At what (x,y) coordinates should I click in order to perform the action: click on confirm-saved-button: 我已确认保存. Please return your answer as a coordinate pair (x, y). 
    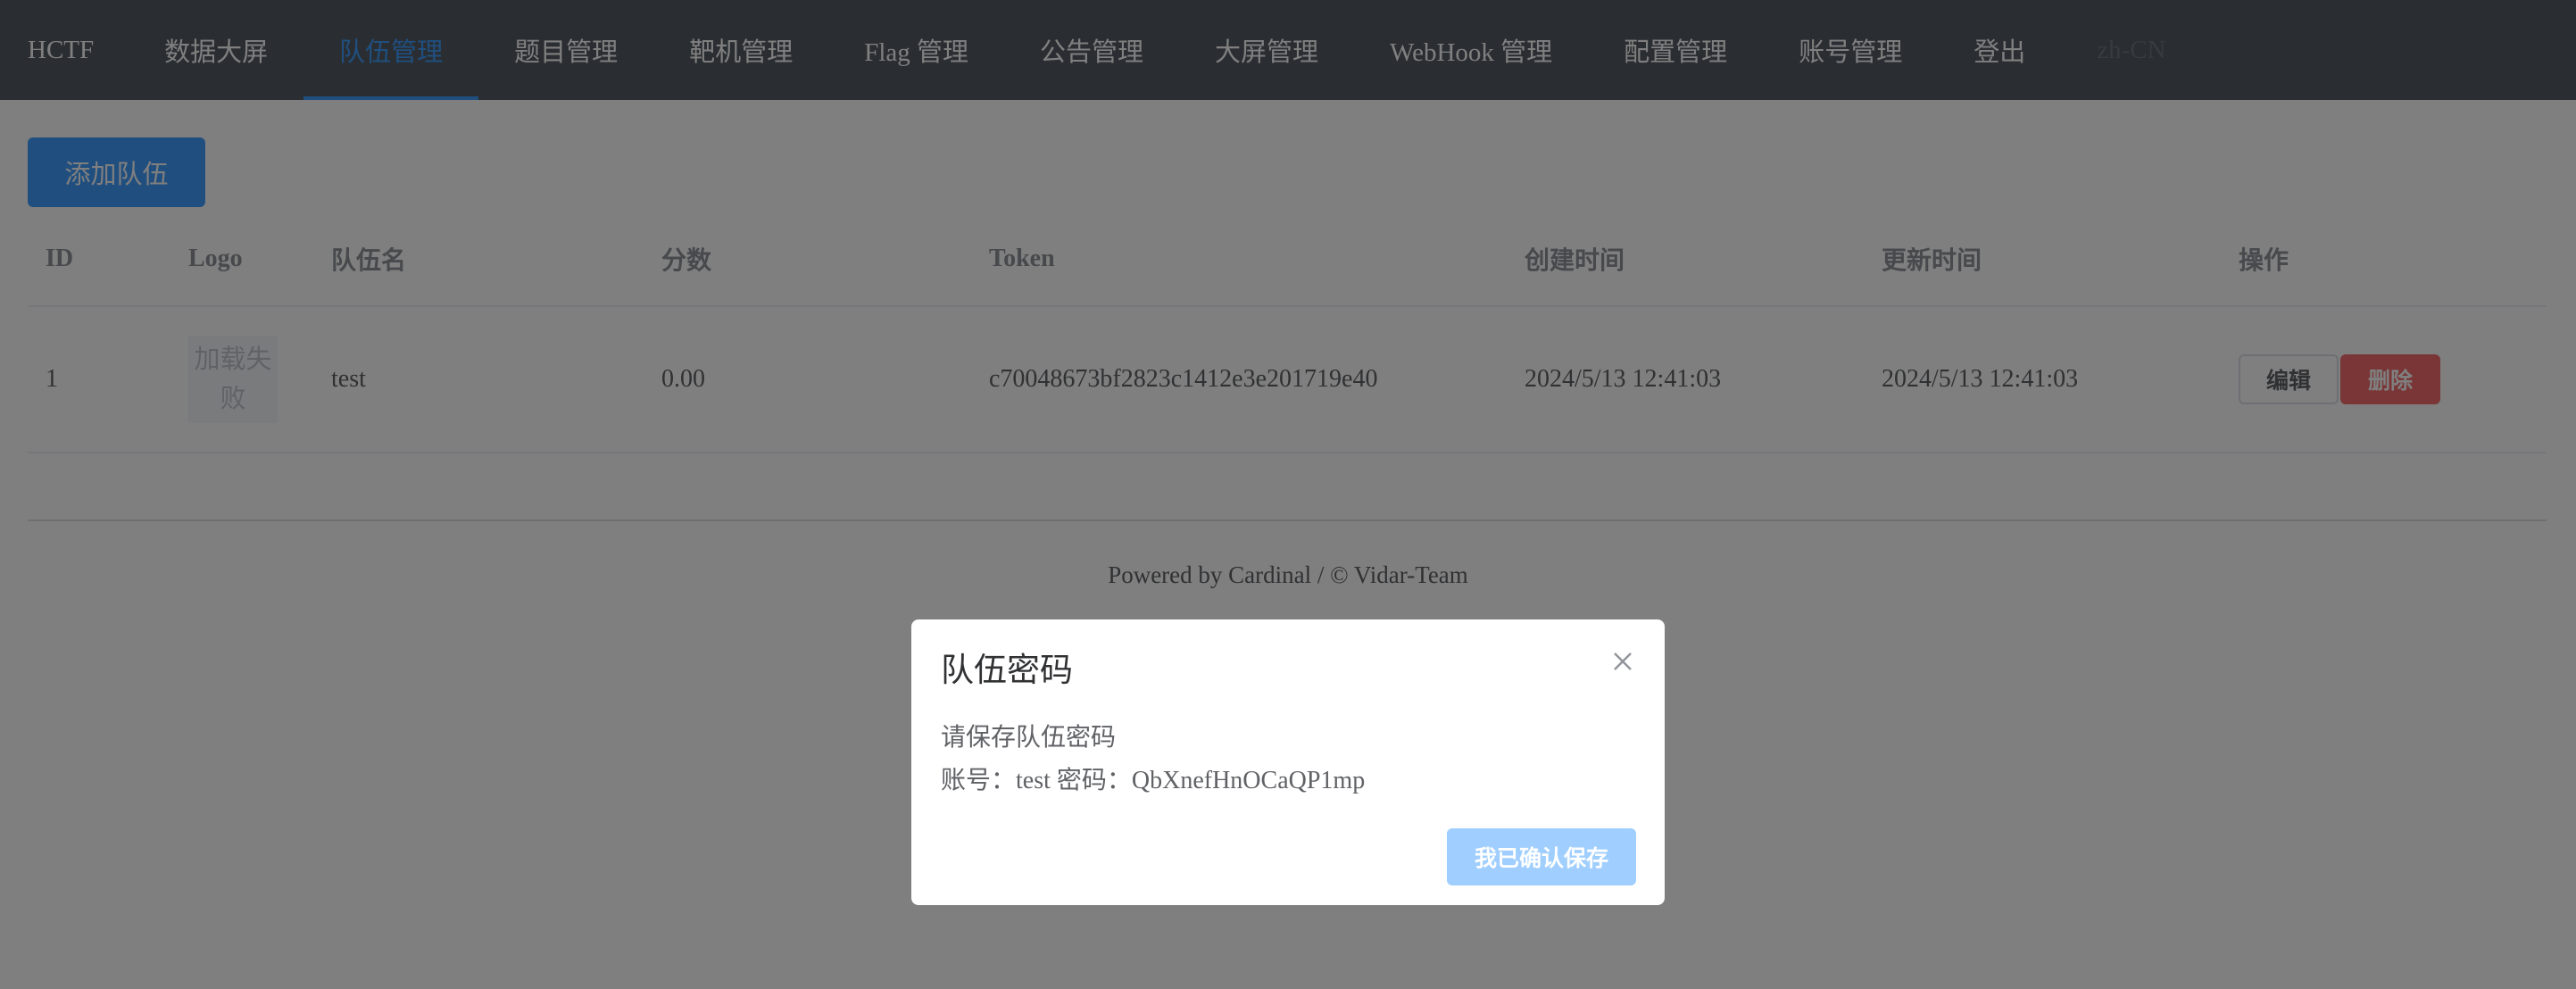
    Looking at the image, I should click on (1542, 857).